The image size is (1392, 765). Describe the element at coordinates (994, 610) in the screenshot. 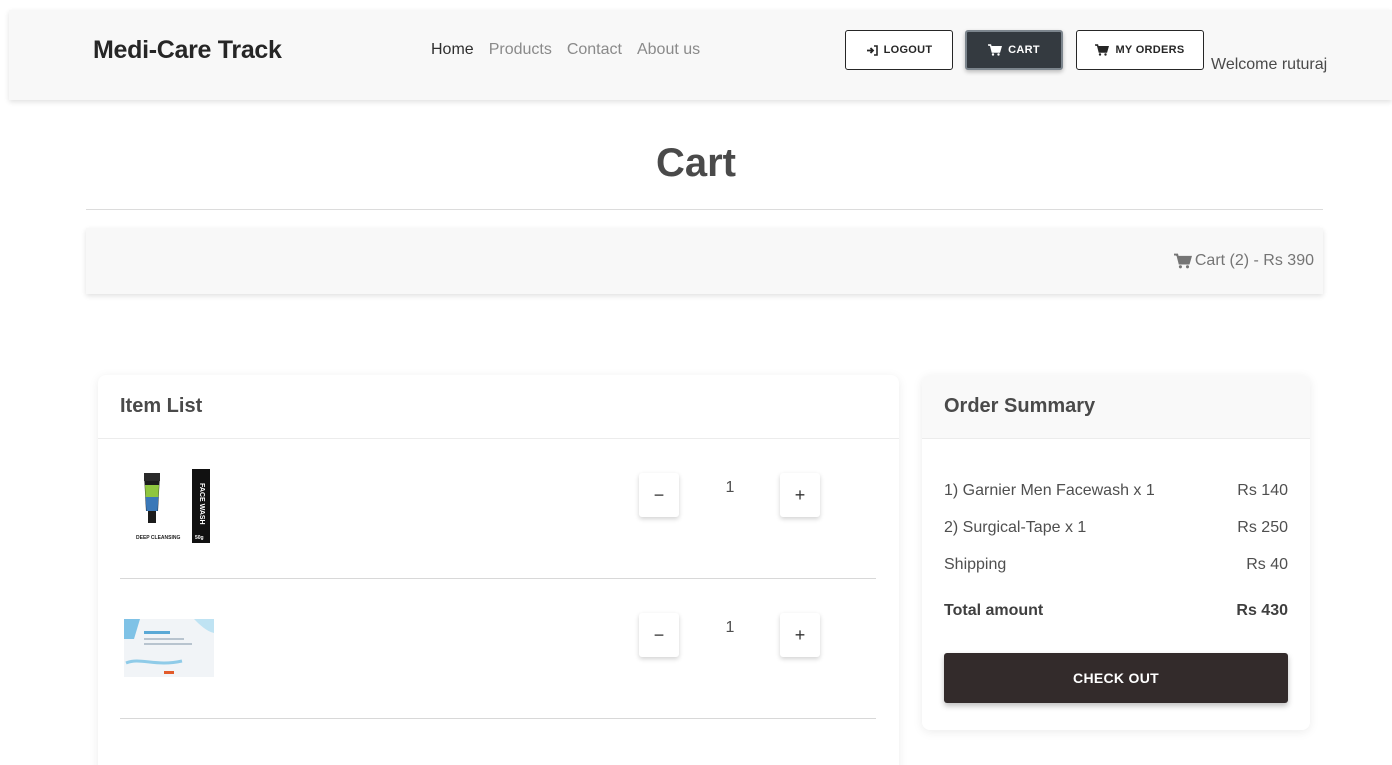

I see `total-label: Total amount` at that location.